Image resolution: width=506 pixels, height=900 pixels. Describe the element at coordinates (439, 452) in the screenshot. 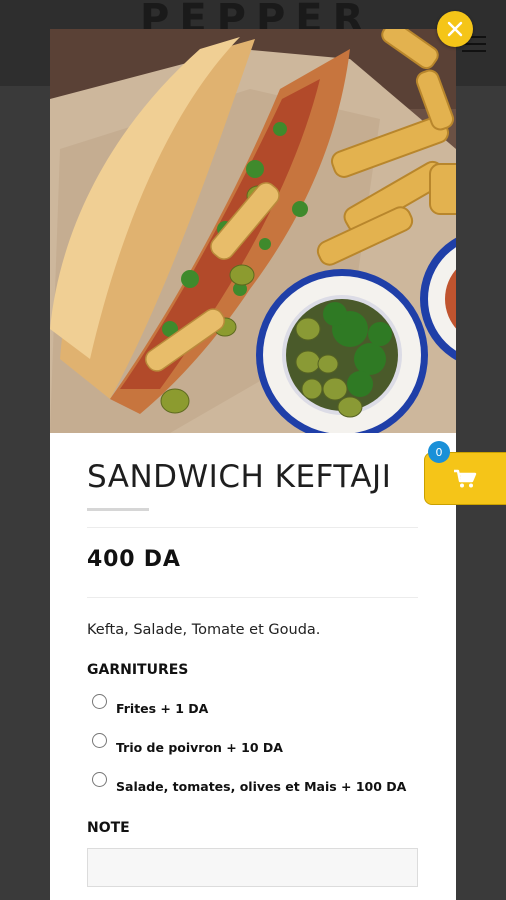

I see `cart-count-badge: 0` at that location.